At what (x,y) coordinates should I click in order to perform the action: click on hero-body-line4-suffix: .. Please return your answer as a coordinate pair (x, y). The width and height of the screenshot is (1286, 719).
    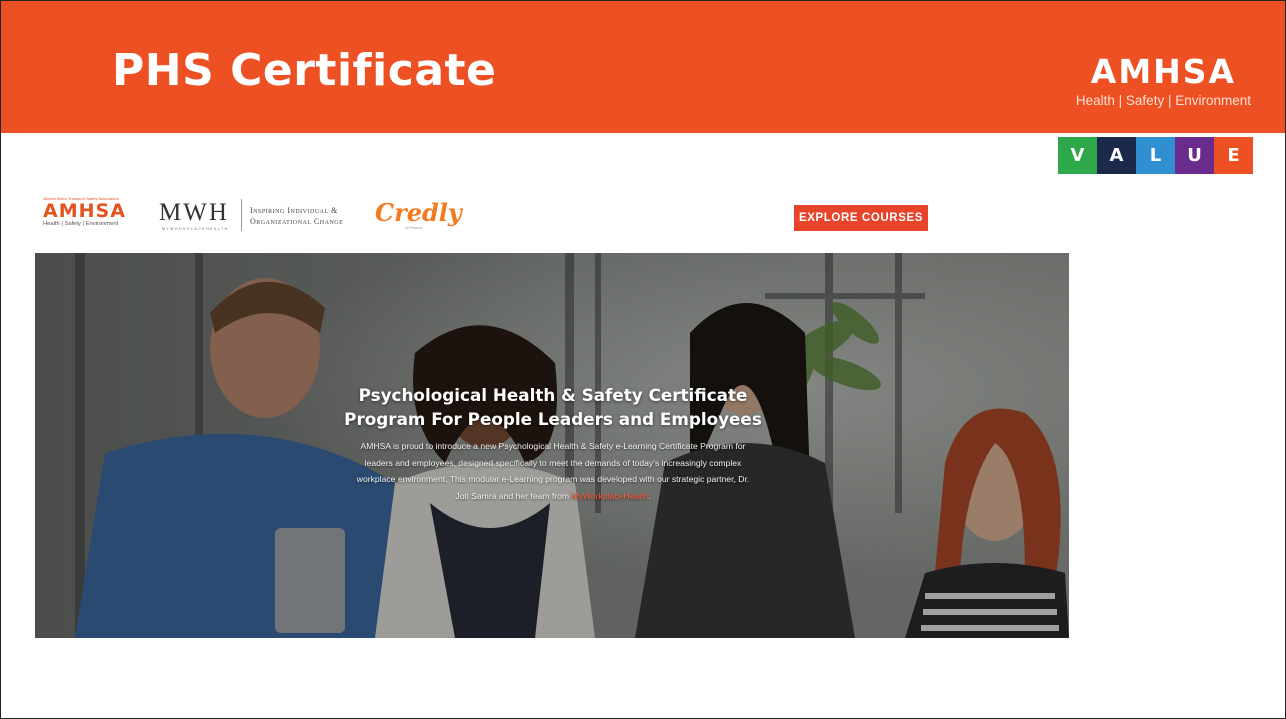
    Looking at the image, I should click on (649, 495).